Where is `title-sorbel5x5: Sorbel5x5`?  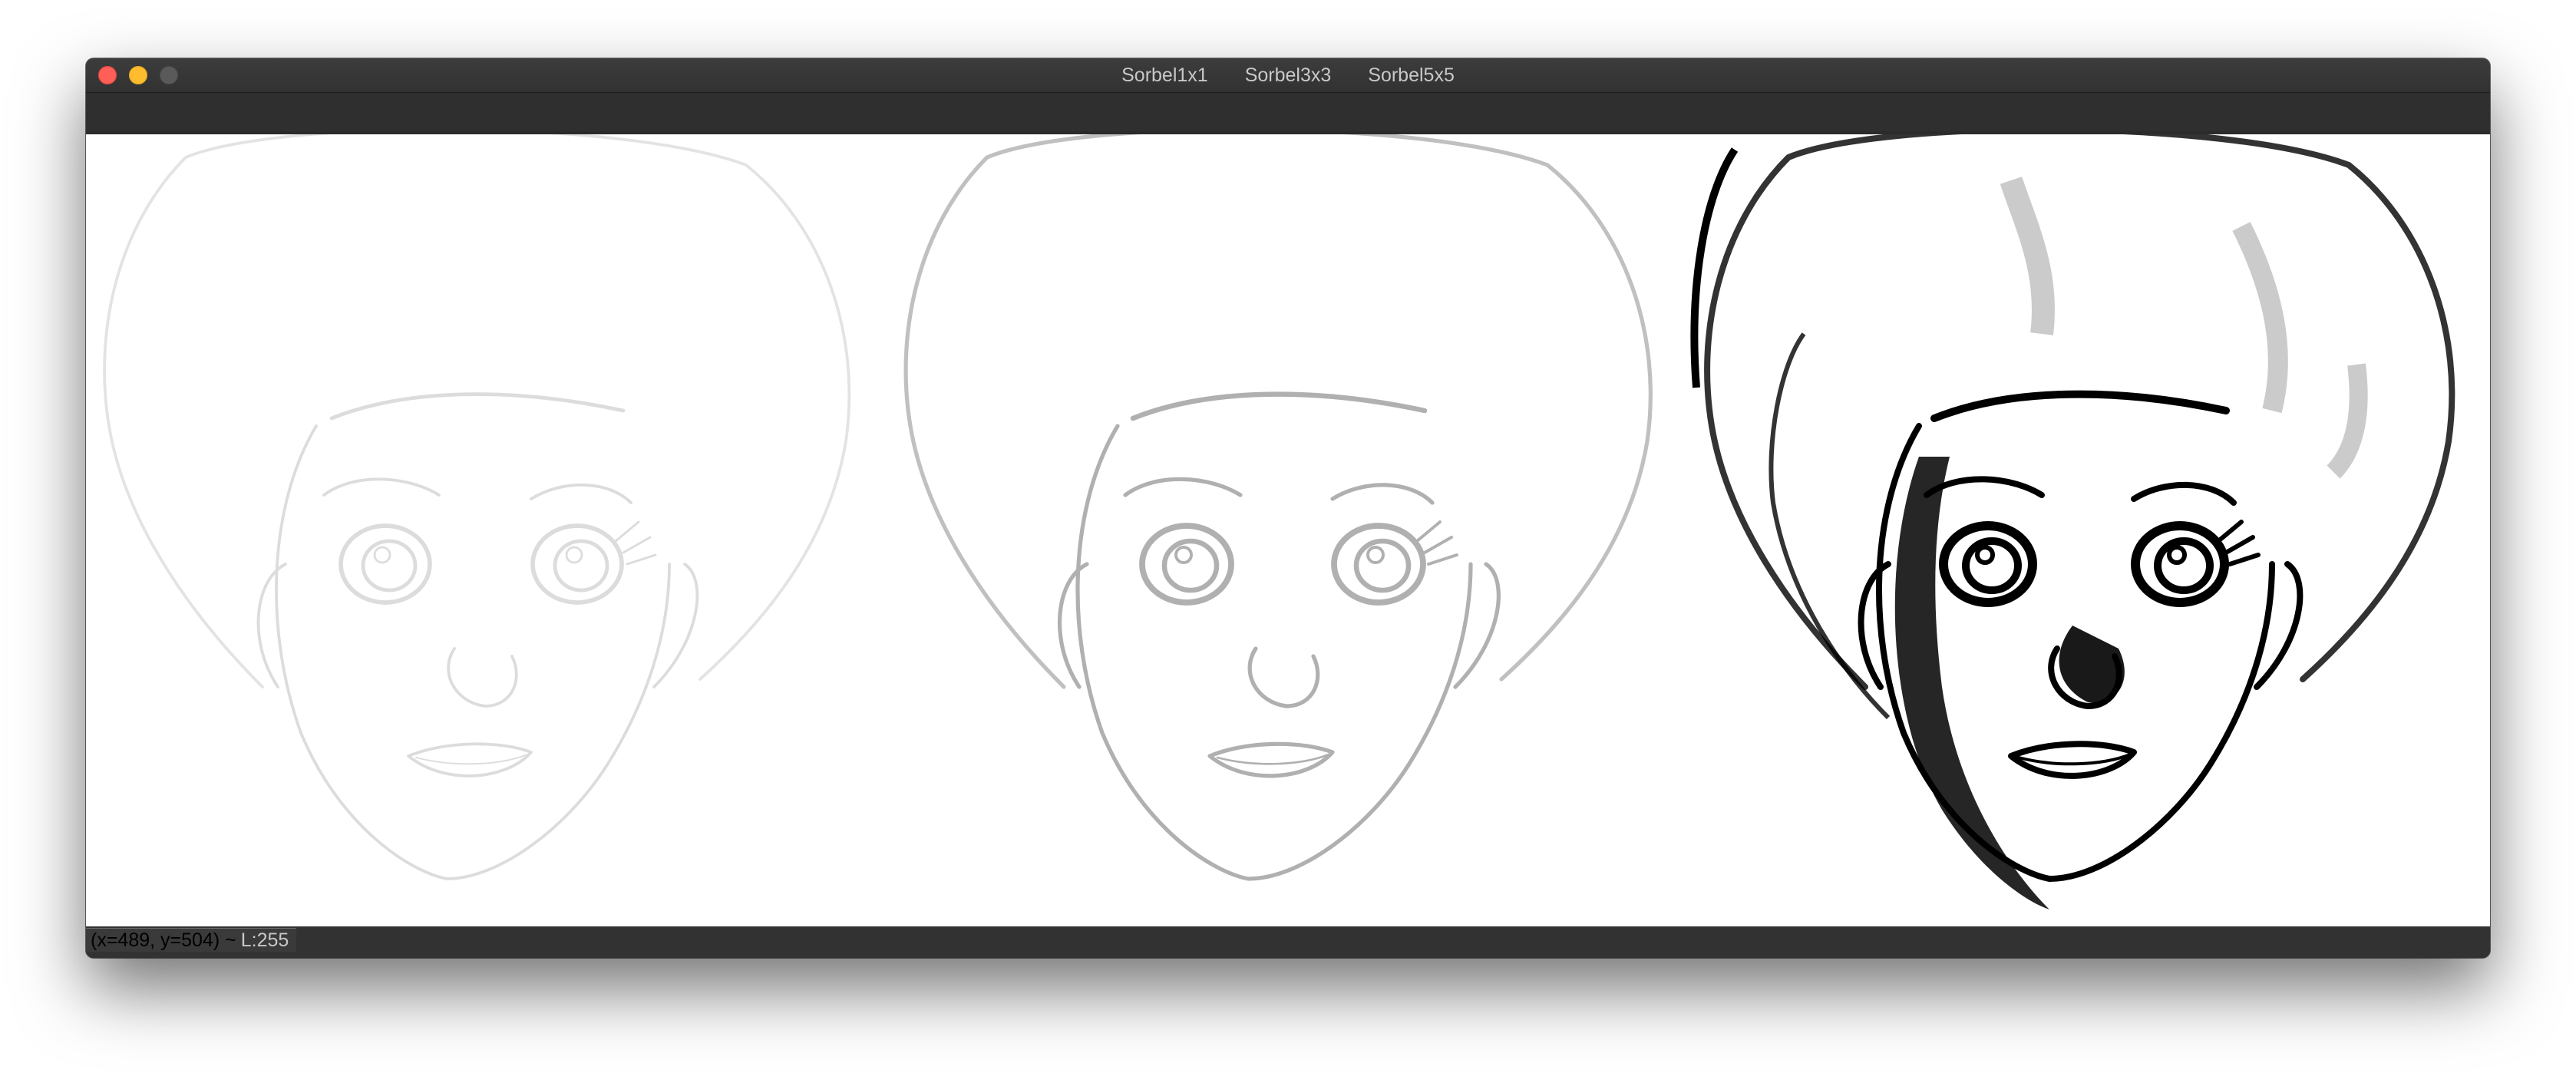
title-sorbel5x5: Sorbel5x5 is located at coordinates (1411, 75).